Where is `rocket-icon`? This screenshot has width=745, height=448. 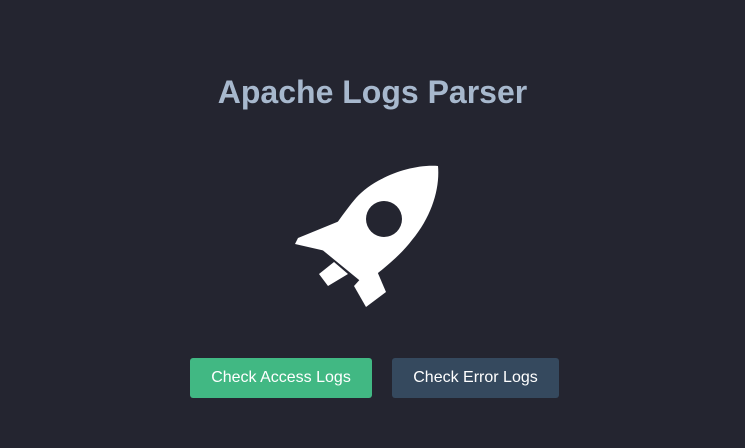
rocket-icon is located at coordinates (367, 236).